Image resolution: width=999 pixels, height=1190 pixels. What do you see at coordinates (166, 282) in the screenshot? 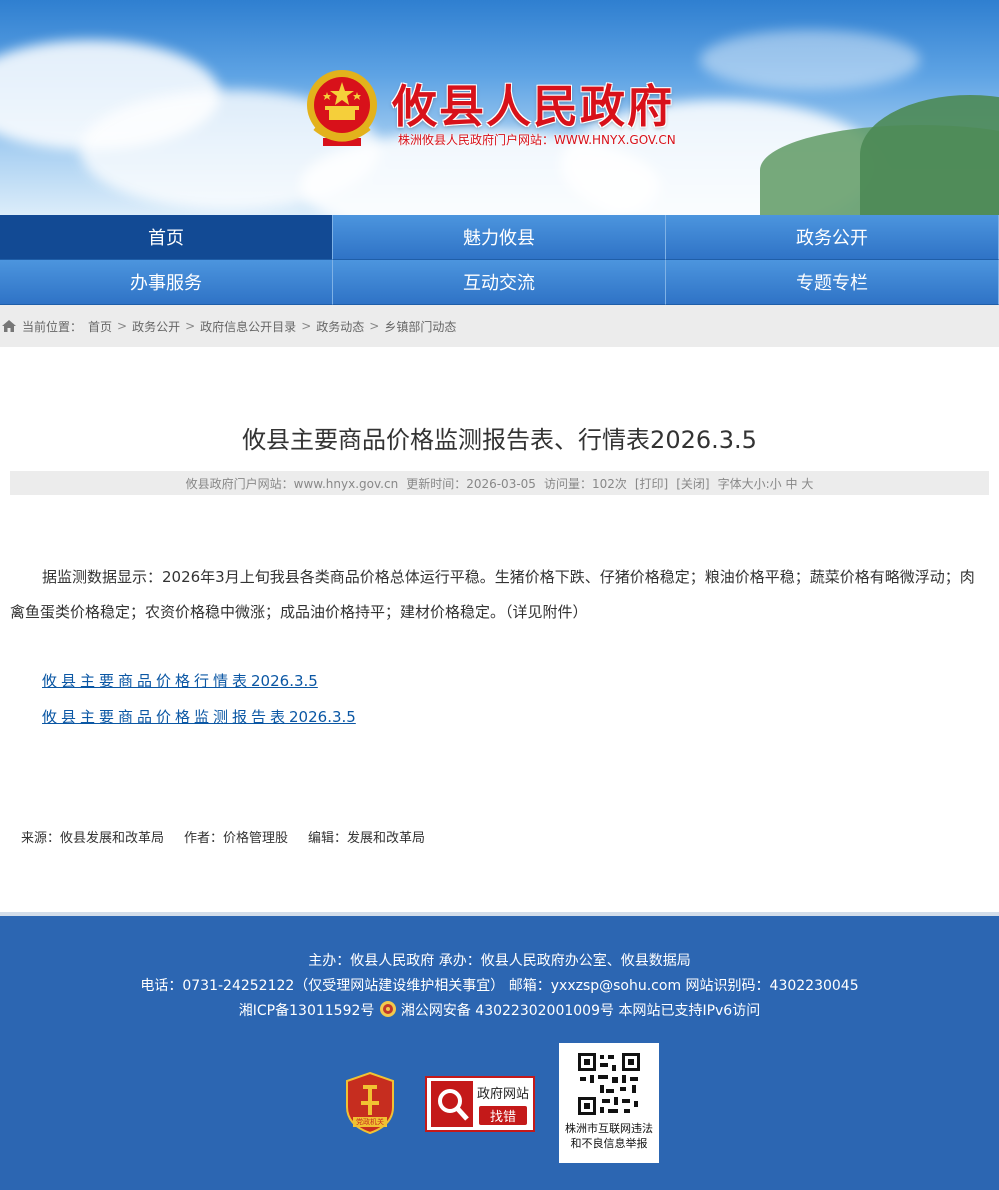
I see `nav-item-services: 办事服务` at bounding box center [166, 282].